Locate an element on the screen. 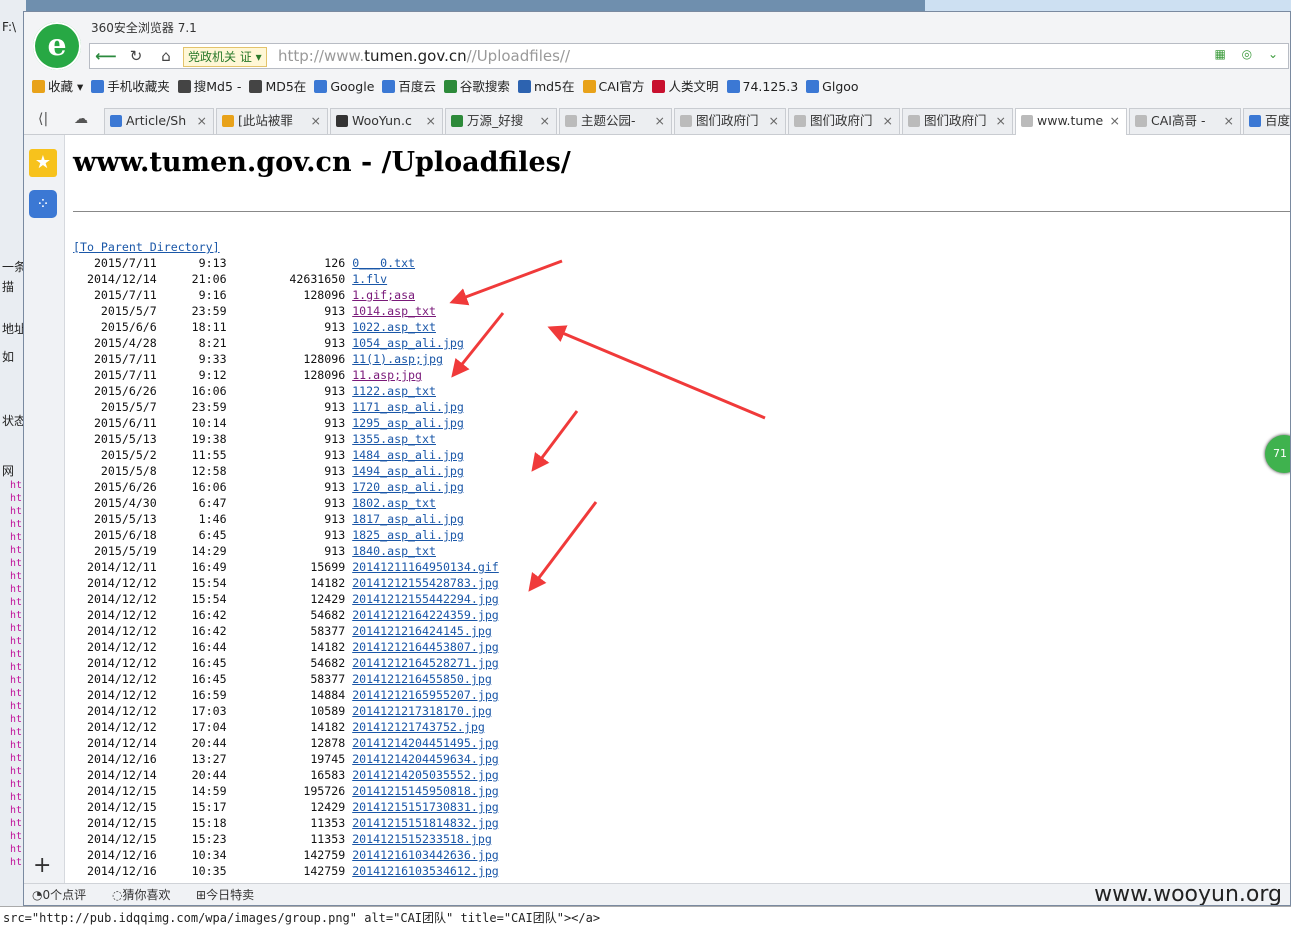 This screenshot has height=930, width=1291. file-link: 1171_asp_ali.jpg is located at coordinates (408, 407).